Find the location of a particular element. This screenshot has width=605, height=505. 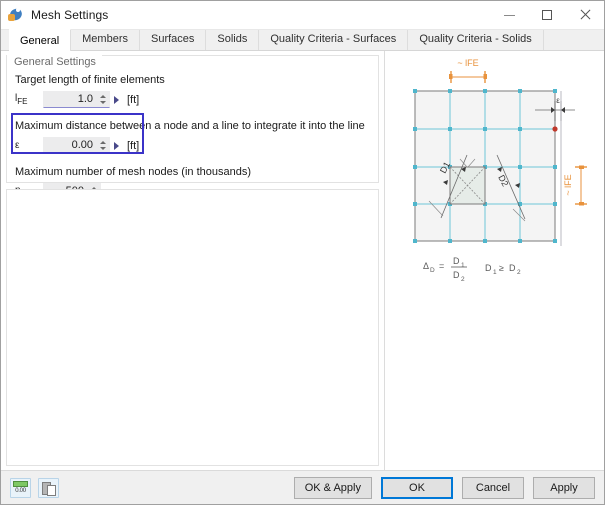

target-length-spinner is located at coordinates (76, 99).